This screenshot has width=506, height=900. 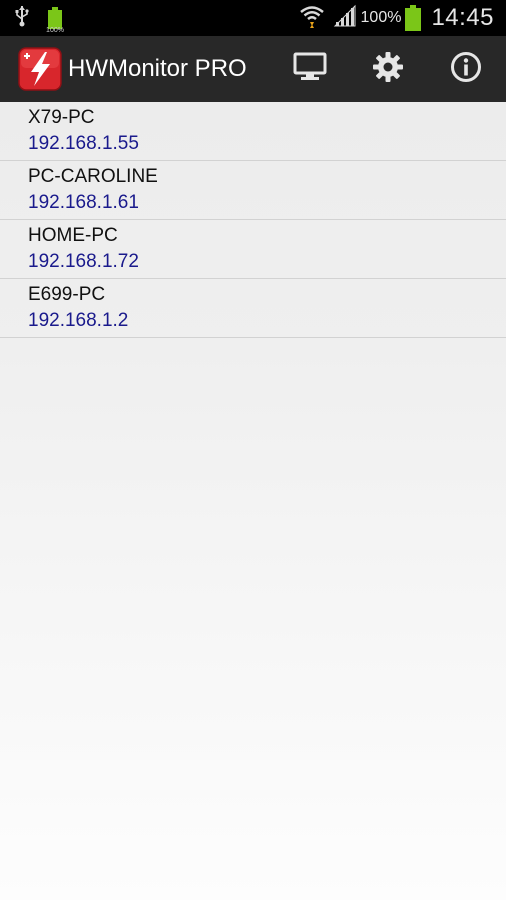 What do you see at coordinates (312, 18) in the screenshot?
I see `wifi-icon` at bounding box center [312, 18].